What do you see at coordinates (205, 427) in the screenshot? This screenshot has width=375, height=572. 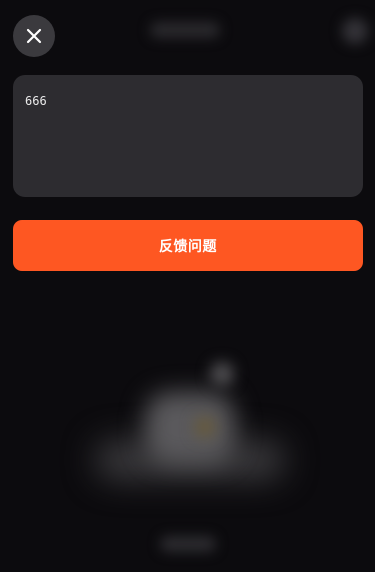 I see `blurred-illustration-accent` at bounding box center [205, 427].